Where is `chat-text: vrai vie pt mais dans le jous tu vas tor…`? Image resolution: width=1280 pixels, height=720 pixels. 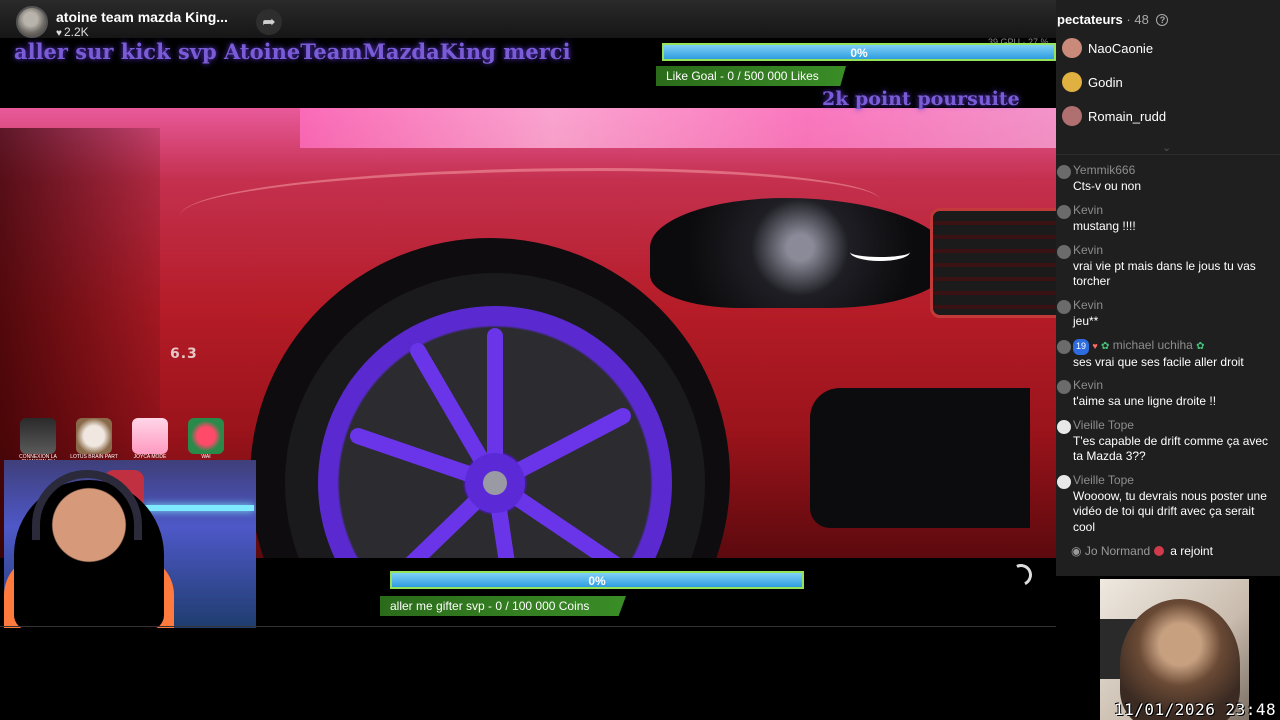
chat-text: vrai vie pt mais dans le jous tu vas tor… is located at coordinates (1164, 273).